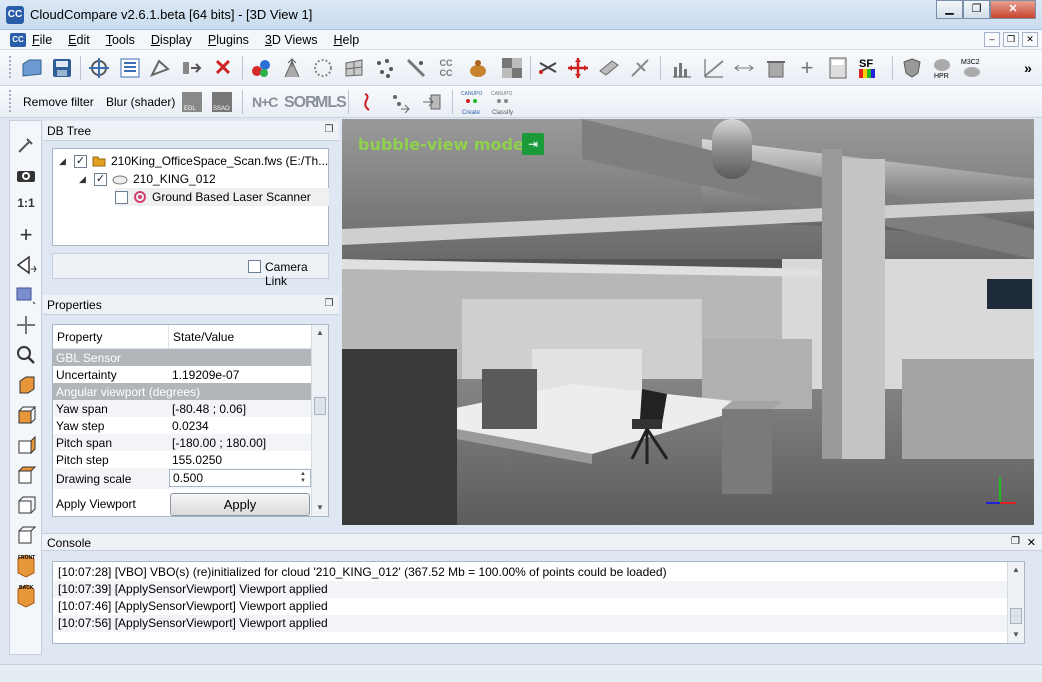 This screenshot has width=1042, height=682. What do you see at coordinates (744, 68) in the screenshot?
I see `min-max-icon` at bounding box center [744, 68].